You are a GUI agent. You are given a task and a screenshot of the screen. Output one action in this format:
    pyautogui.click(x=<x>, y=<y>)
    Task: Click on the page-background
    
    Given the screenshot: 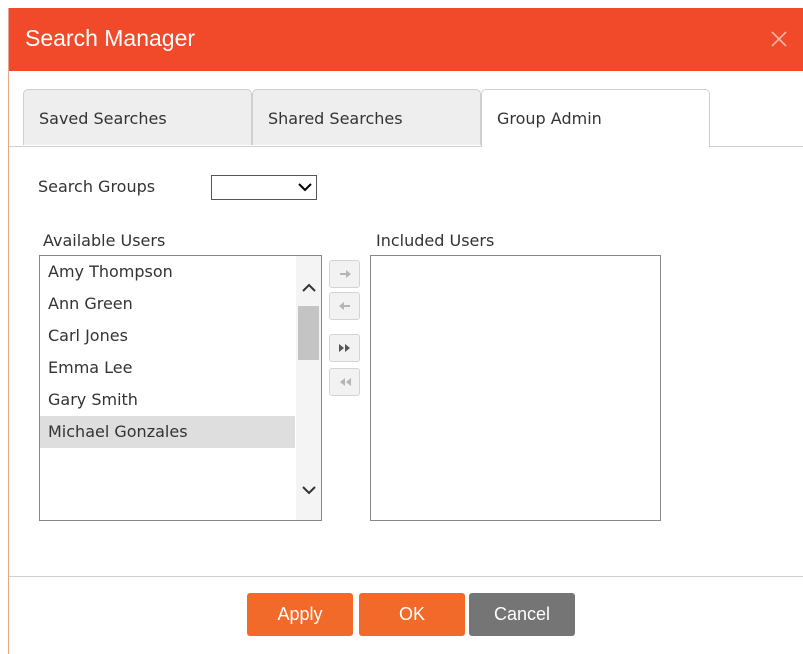 What is the action you would take?
    pyautogui.click(x=4, y=327)
    